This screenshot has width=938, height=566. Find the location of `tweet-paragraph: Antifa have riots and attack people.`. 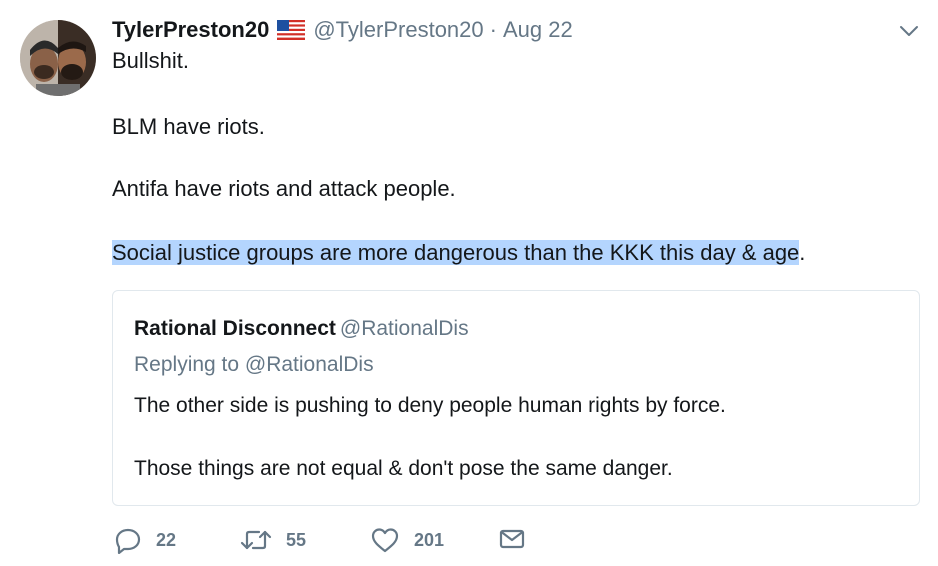

tweet-paragraph: Antifa have riots and attack people. is located at coordinates (284, 188).